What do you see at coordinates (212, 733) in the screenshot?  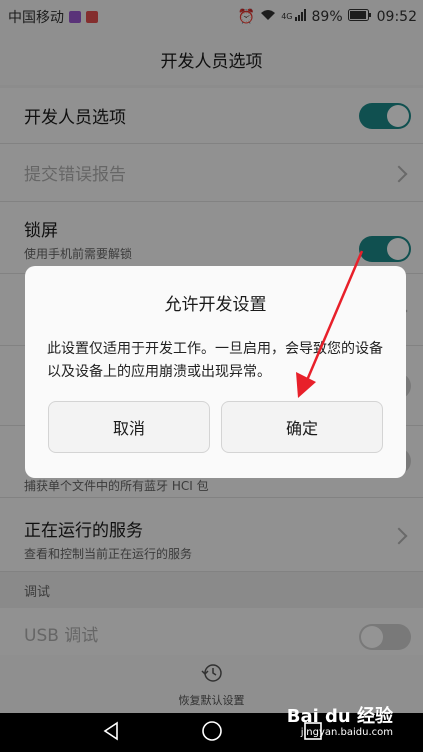 I see `home-icon` at bounding box center [212, 733].